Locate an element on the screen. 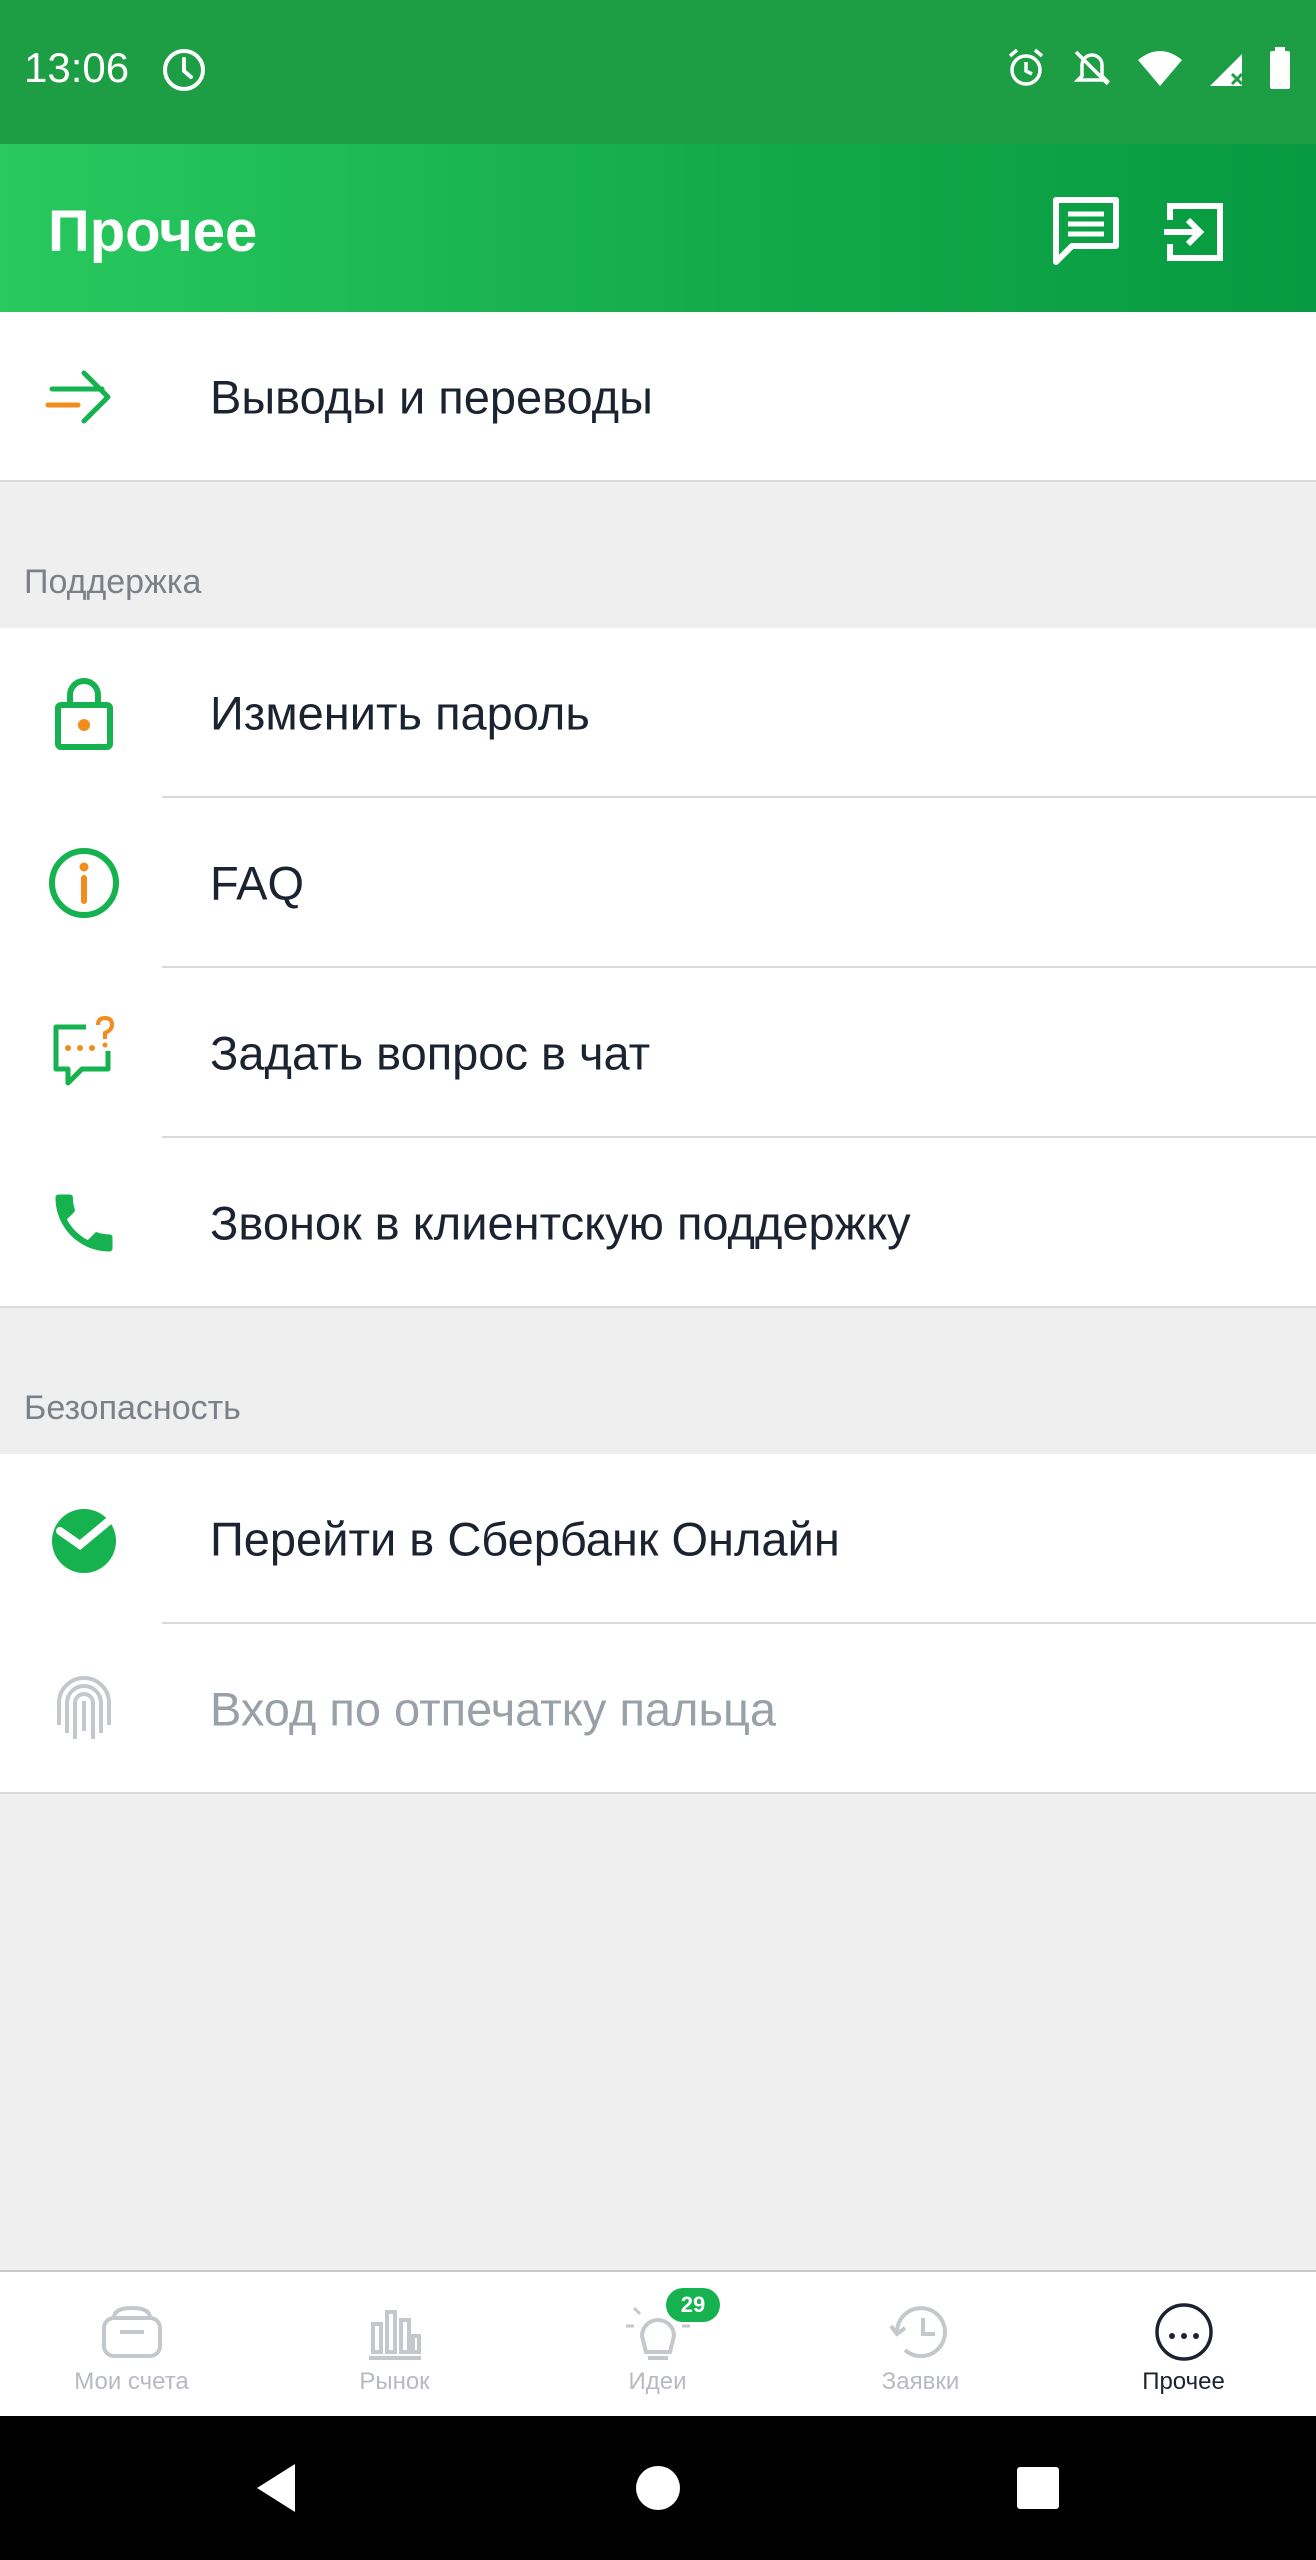  back-triangle-icon is located at coordinates (276, 2488).